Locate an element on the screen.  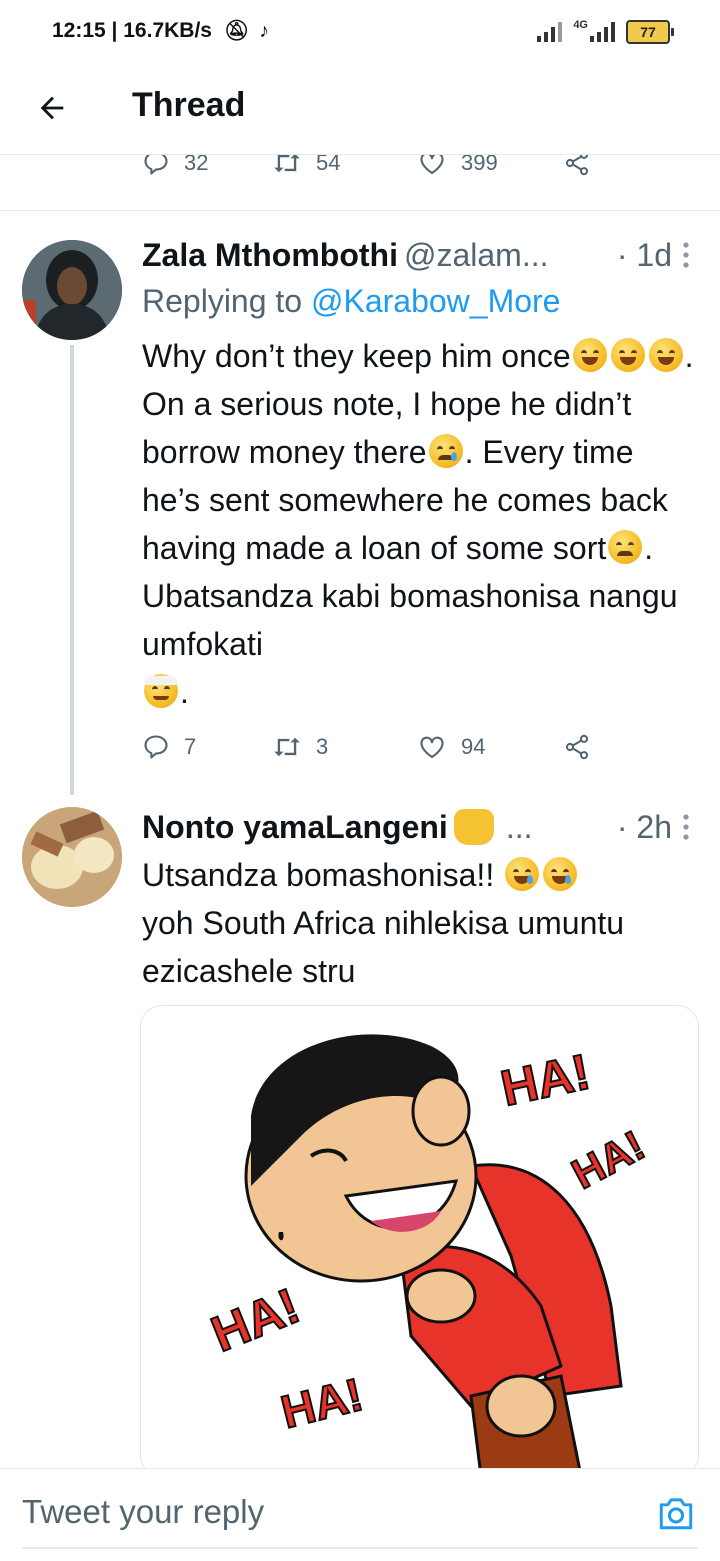
tweet-actions-zala: 7 3 94 is located at coordinates (377, 747).